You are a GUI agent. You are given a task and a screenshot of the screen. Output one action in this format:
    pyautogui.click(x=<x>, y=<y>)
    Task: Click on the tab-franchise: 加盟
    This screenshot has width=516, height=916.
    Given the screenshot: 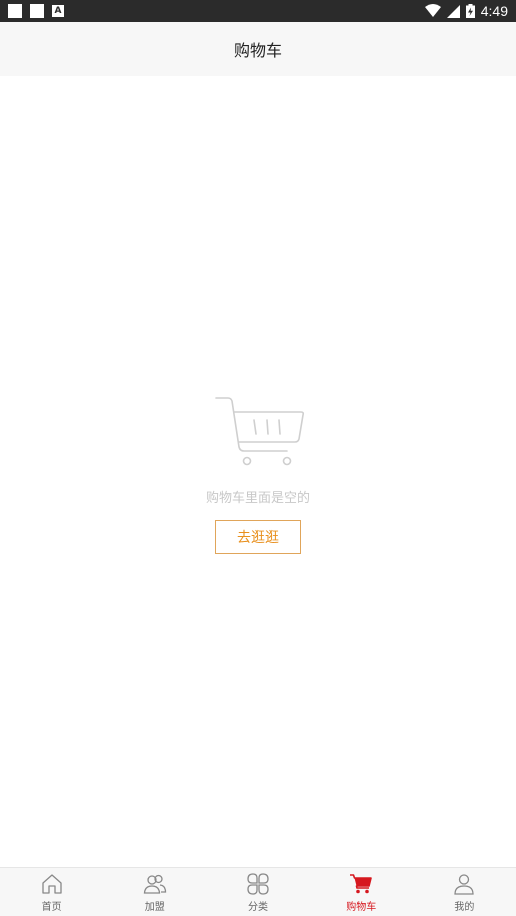 What is the action you would take?
    pyautogui.click(x=154, y=892)
    